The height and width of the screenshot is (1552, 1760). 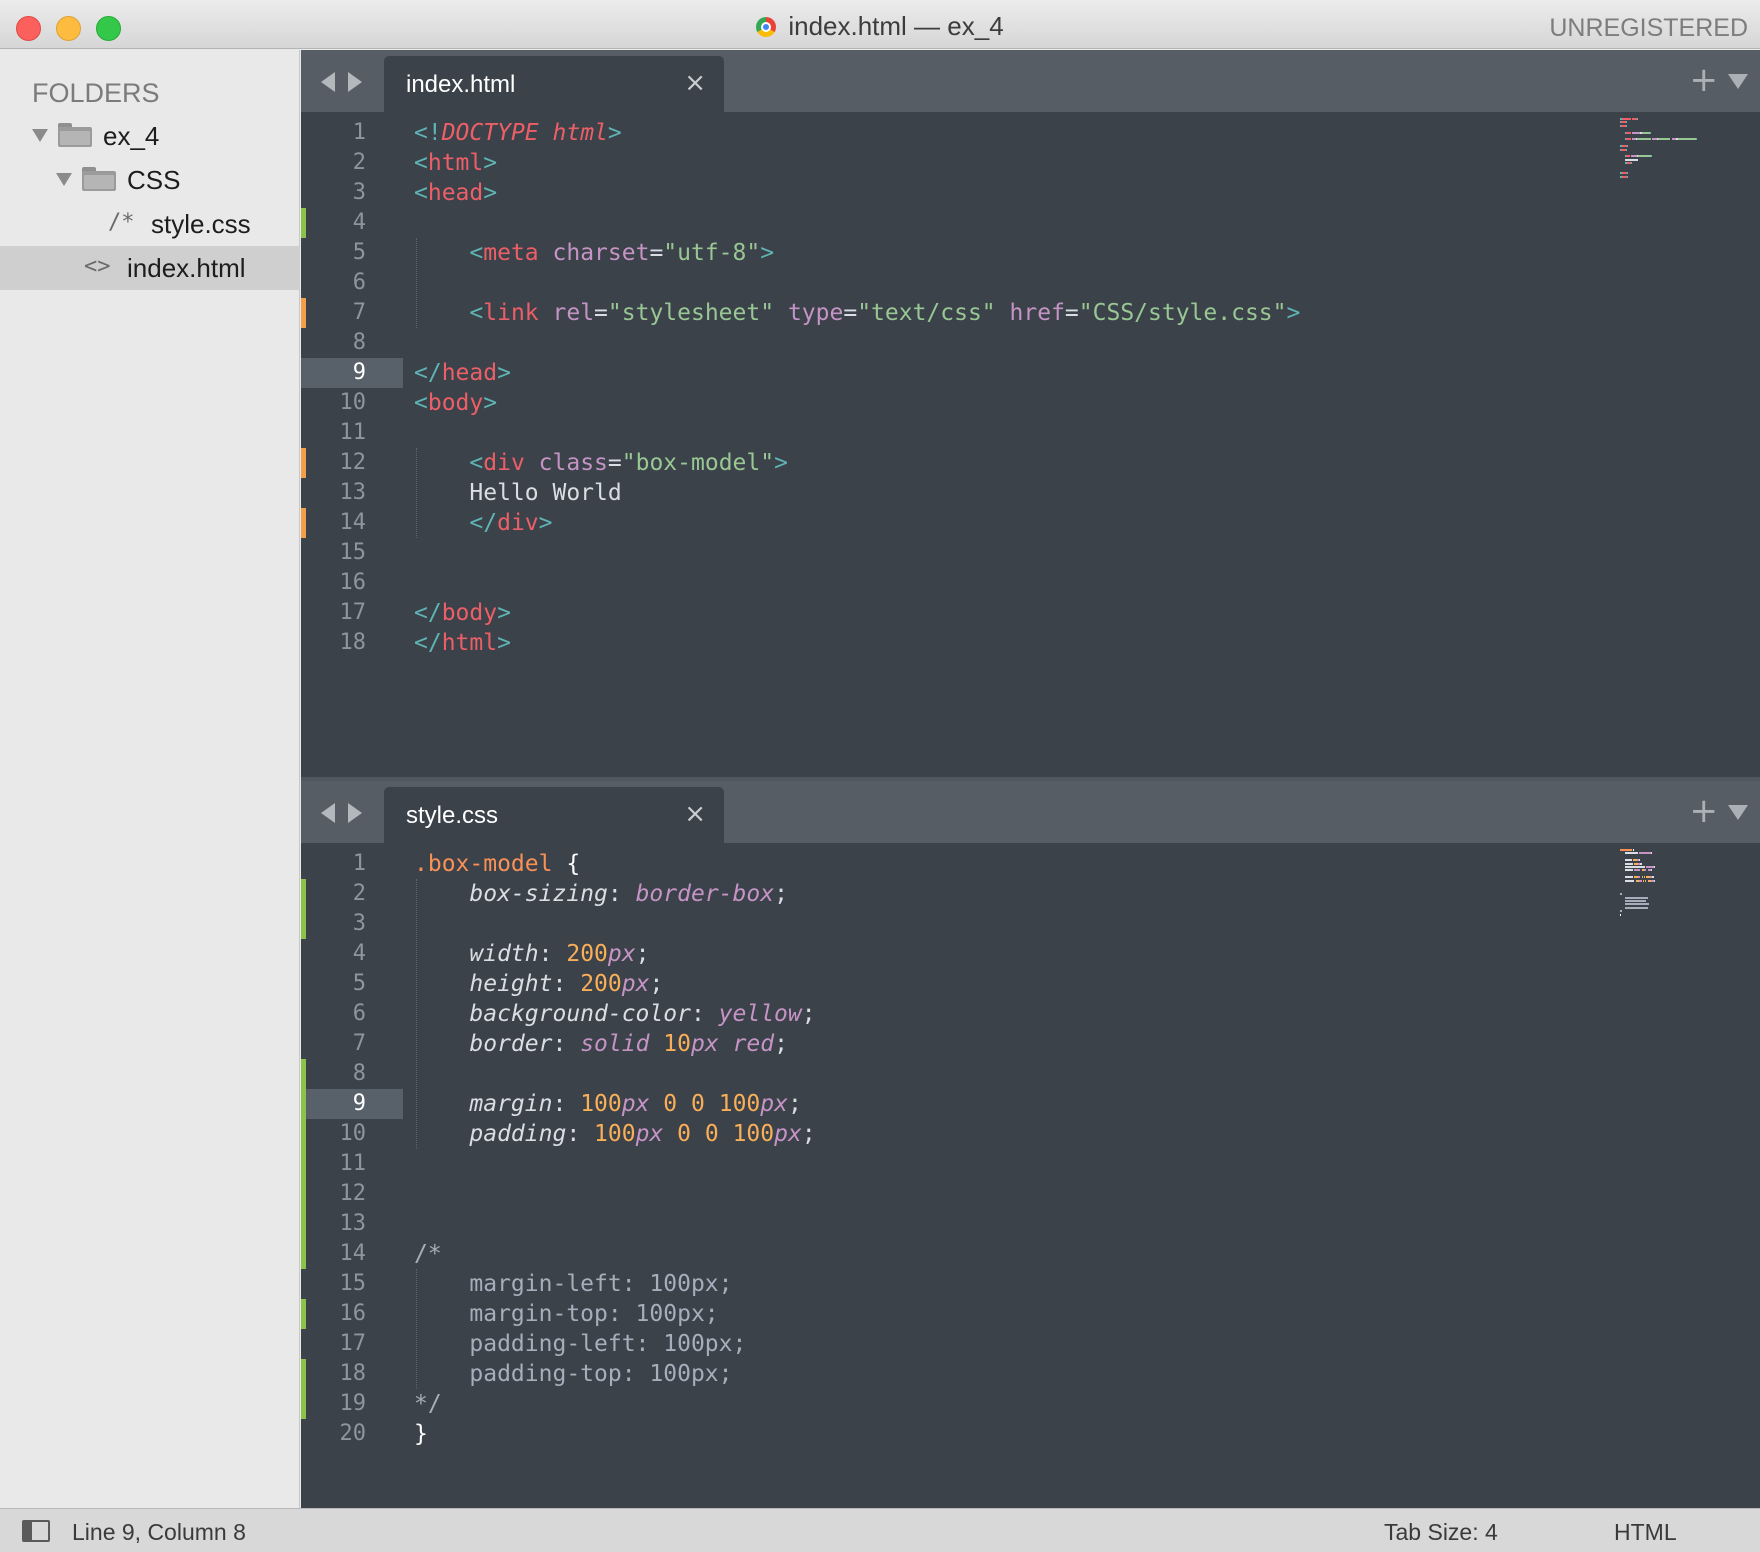 What do you see at coordinates (628, 463) in the screenshot?
I see `code-line: <div class="box-model">` at bounding box center [628, 463].